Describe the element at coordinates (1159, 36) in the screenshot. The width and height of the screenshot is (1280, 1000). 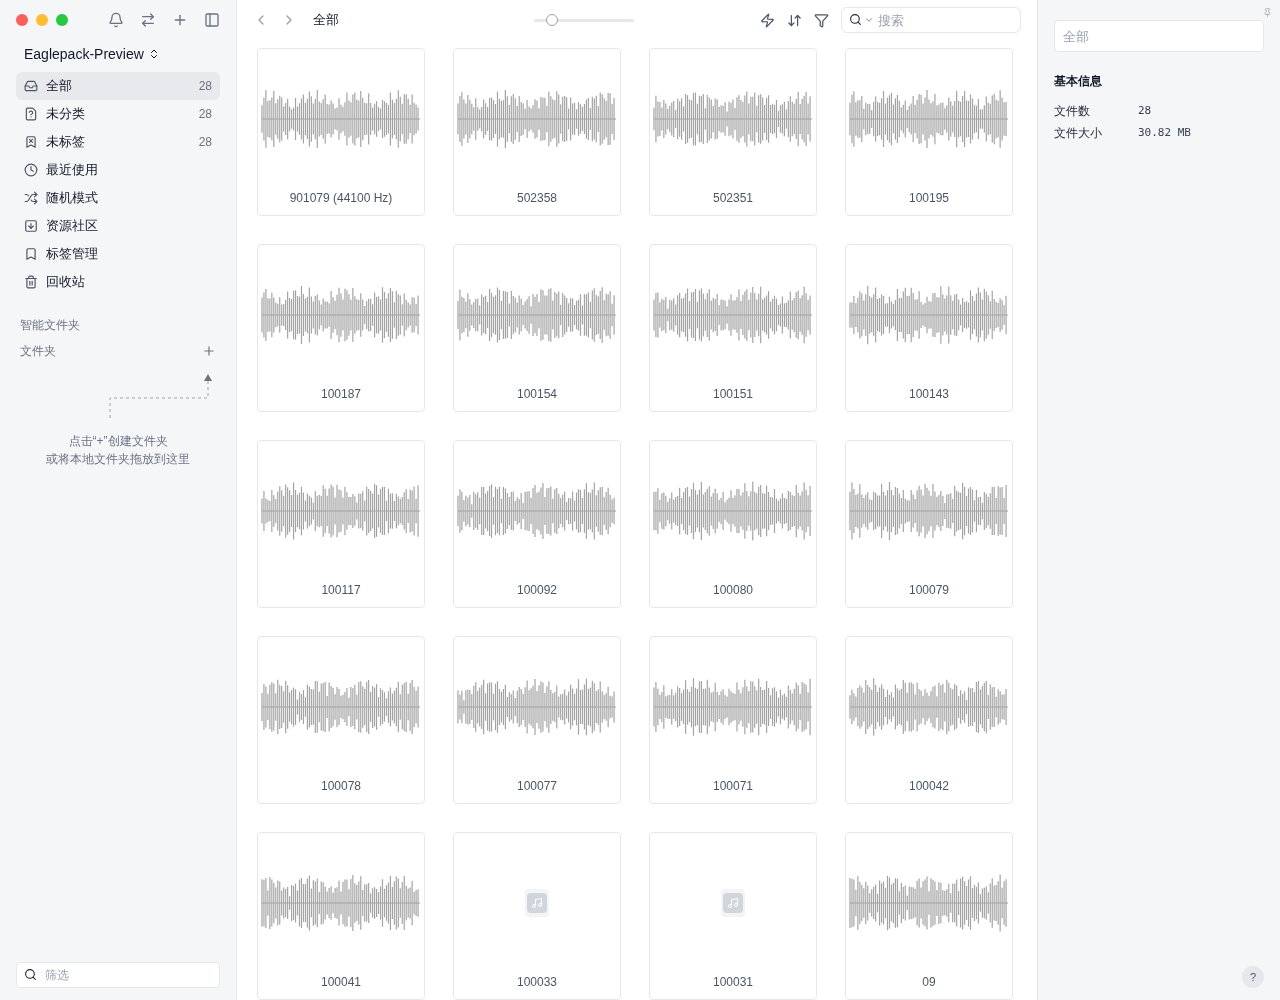
I see `name-field: 全部` at that location.